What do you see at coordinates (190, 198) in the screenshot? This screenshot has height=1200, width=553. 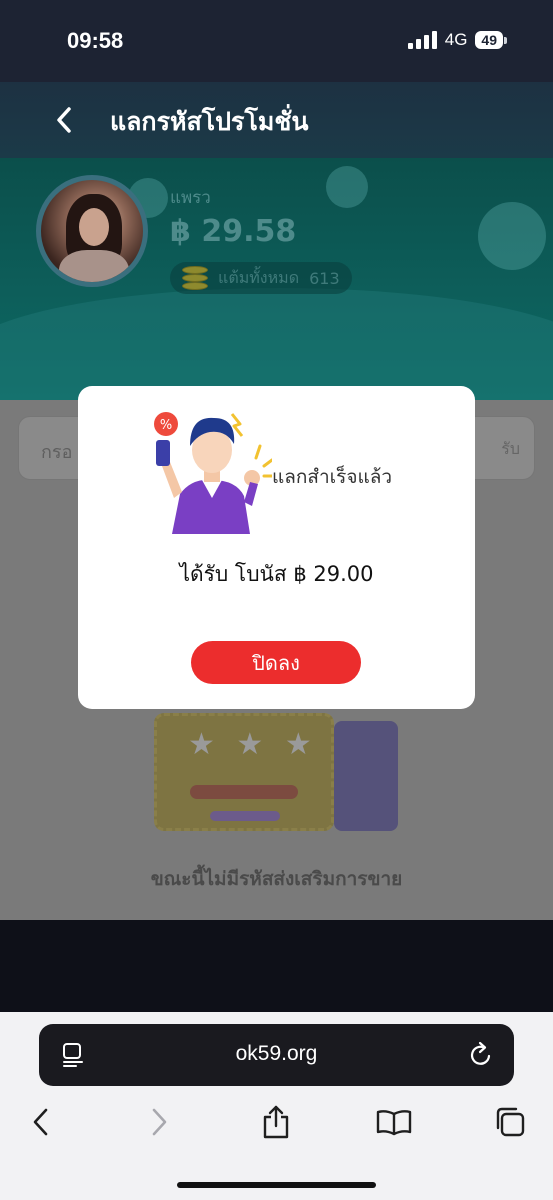 I see `user-name: แพรว` at bounding box center [190, 198].